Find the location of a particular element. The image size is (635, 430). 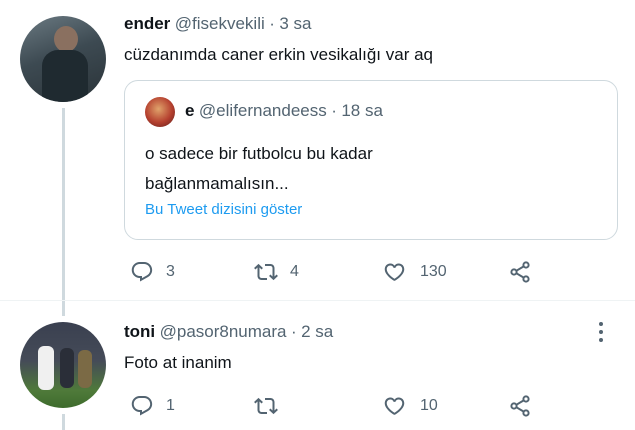

tweet-header: toni @pasor8numara · 2 sa is located at coordinates (228, 332).